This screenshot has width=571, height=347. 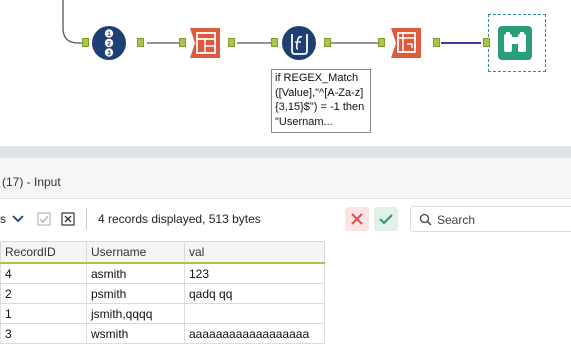 I want to click on checkmark-icon, so click(x=386, y=219).